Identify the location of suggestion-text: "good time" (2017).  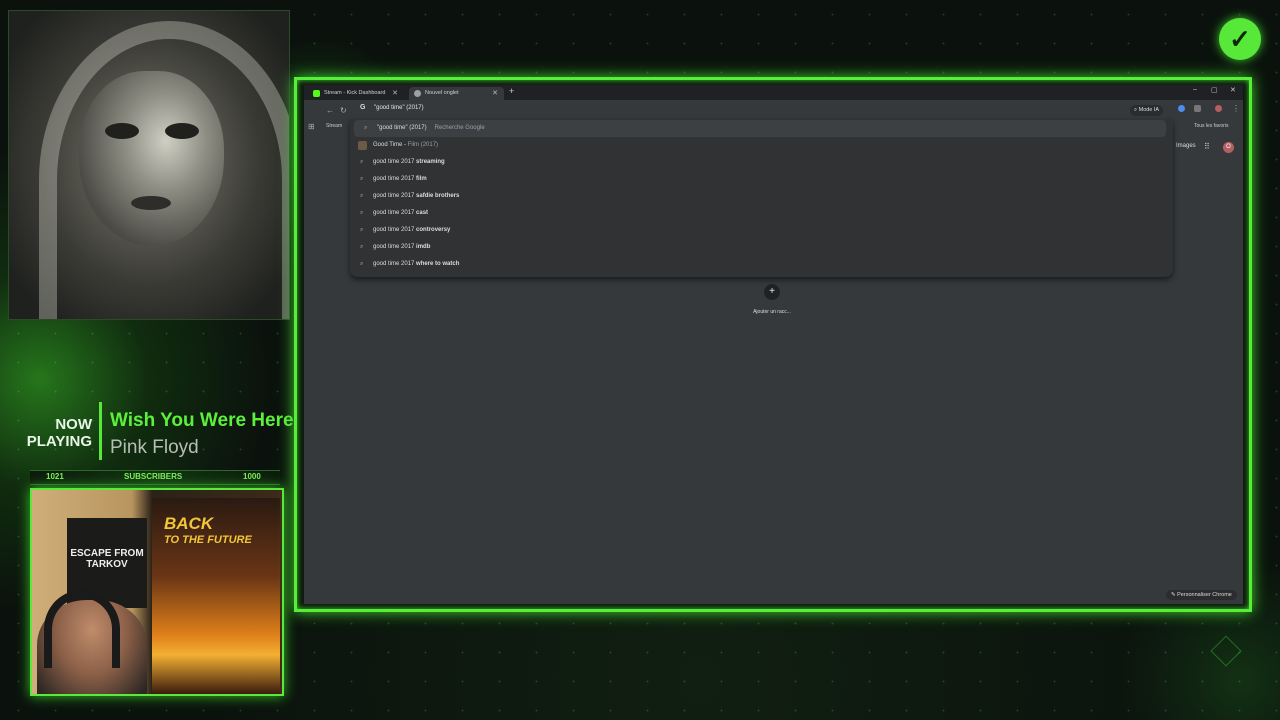
(402, 128).